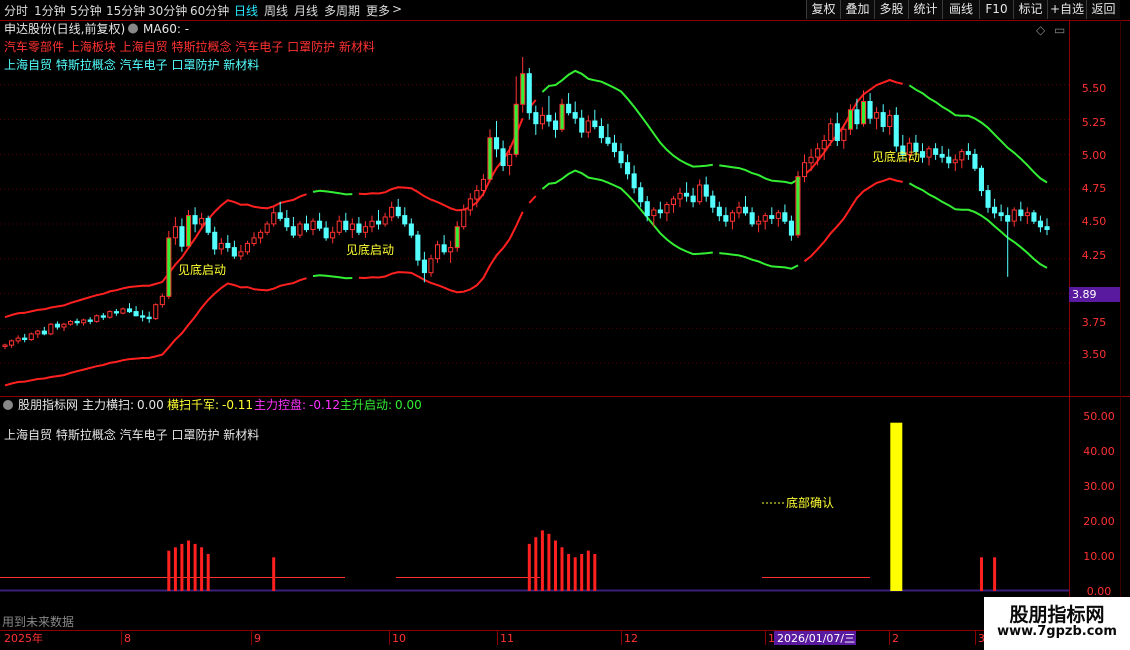 The image size is (1130, 650). I want to click on future-data-note: 用到未来数据, so click(38, 621).